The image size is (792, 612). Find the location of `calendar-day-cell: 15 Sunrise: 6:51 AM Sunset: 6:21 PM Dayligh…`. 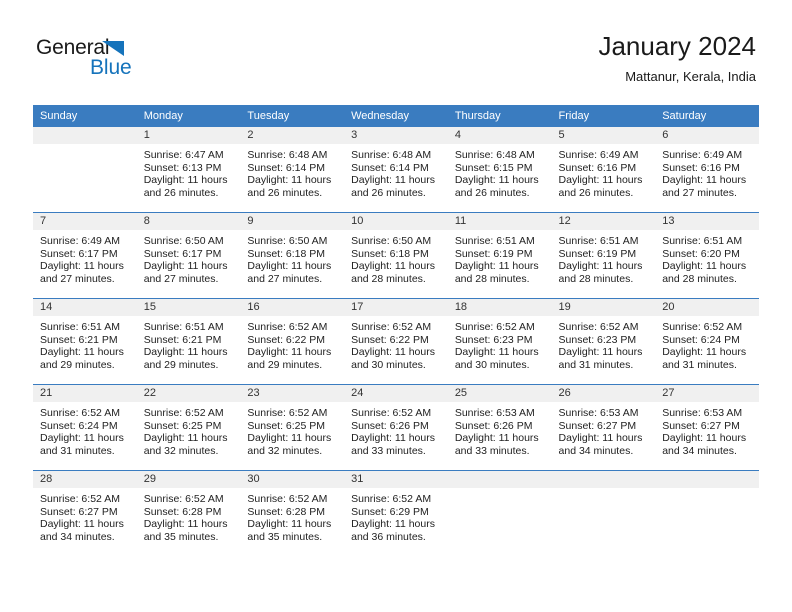

calendar-day-cell: 15 Sunrise: 6:51 AM Sunset: 6:21 PM Dayligh… is located at coordinates (188, 341).